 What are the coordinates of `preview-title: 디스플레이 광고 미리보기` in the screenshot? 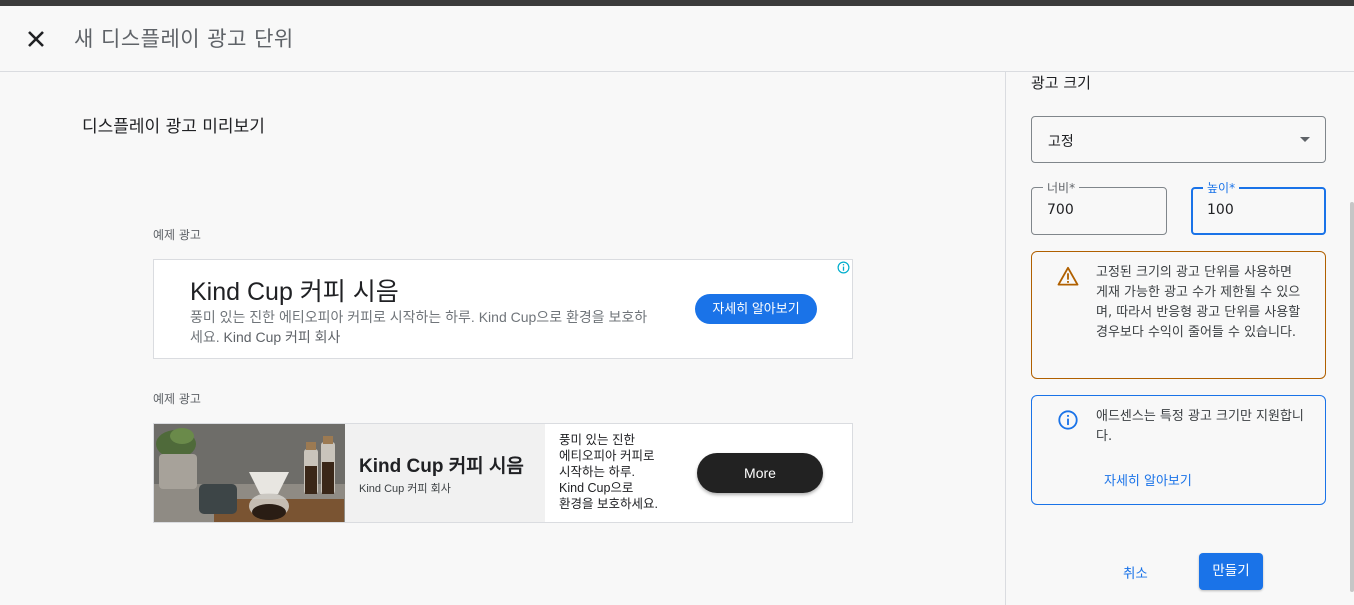 It's located at (173, 127).